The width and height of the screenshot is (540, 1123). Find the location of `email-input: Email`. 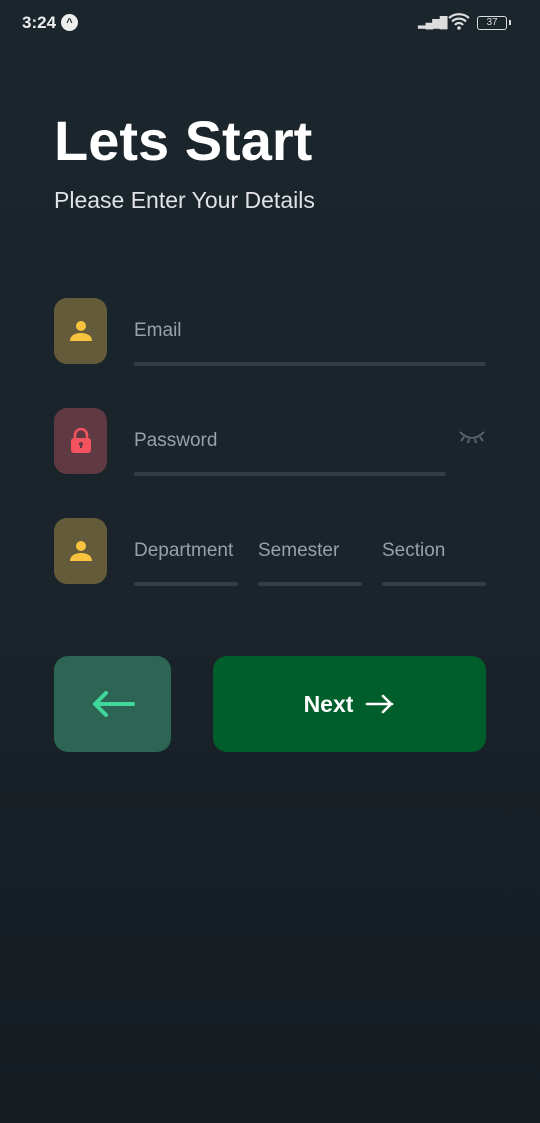

email-input: Email is located at coordinates (310, 331).